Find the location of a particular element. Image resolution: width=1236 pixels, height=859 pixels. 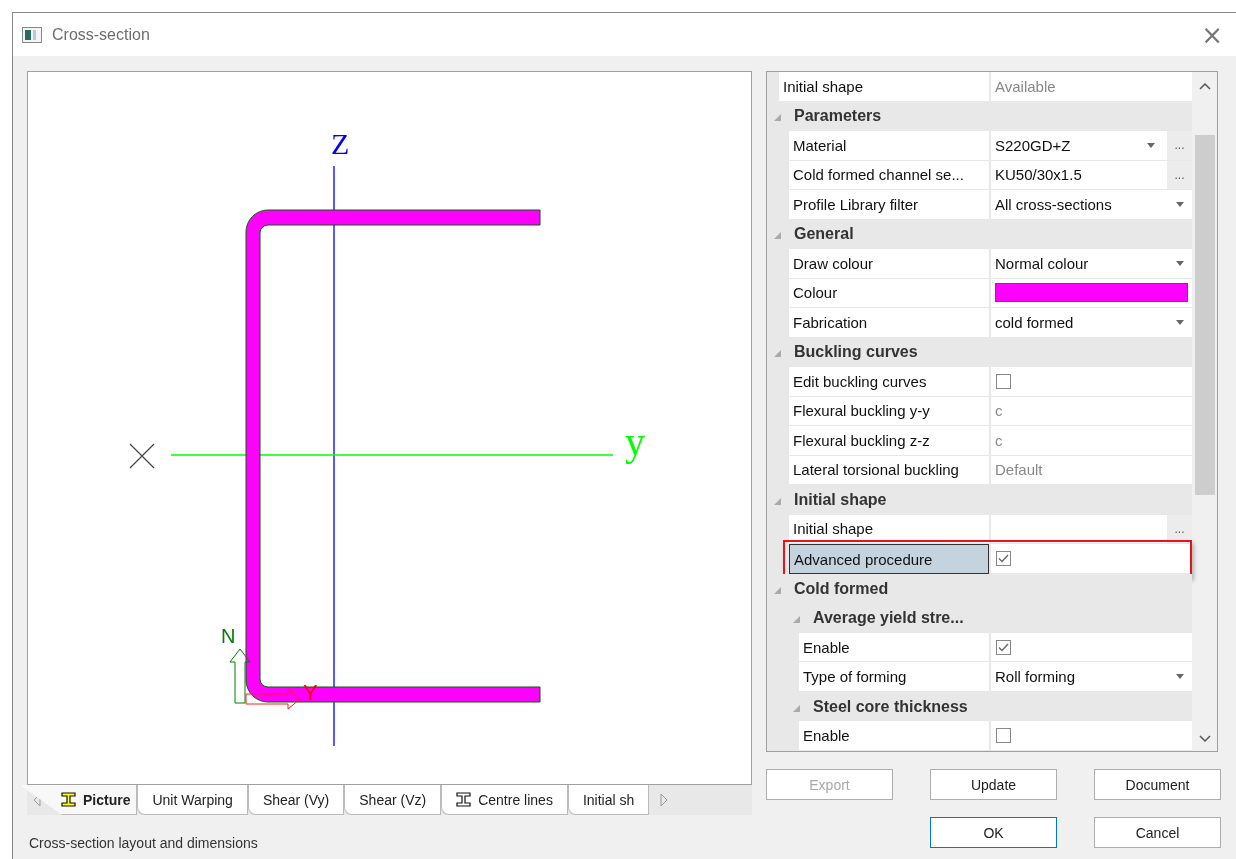

tab: Picture is located at coordinates (79, 800).